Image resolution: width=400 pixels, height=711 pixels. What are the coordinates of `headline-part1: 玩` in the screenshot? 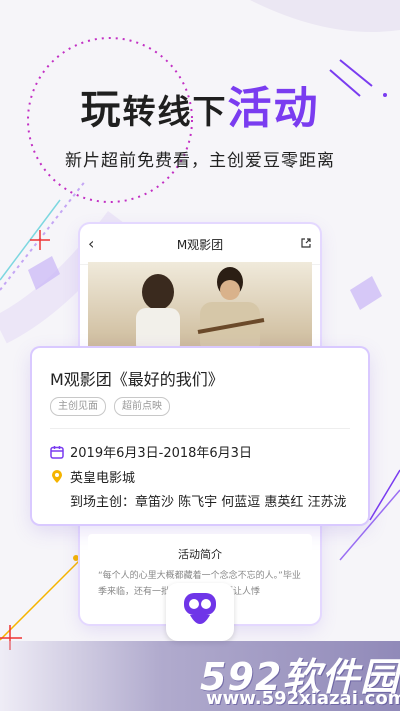 It's located at (101, 110).